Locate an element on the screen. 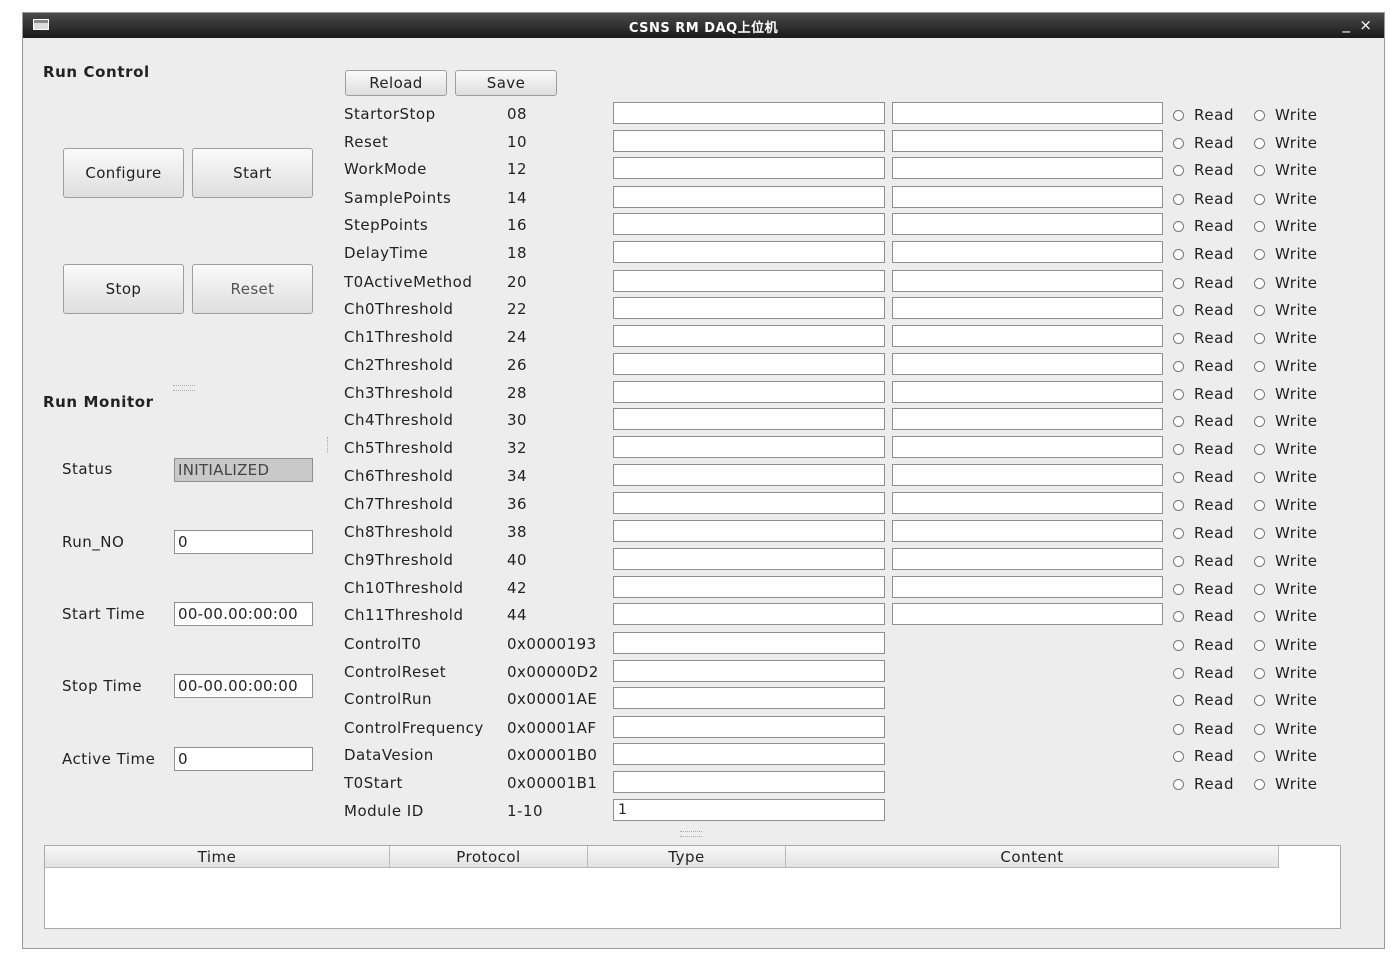 The width and height of the screenshot is (1397, 963). table-splitter-handle is located at coordinates (691, 834).